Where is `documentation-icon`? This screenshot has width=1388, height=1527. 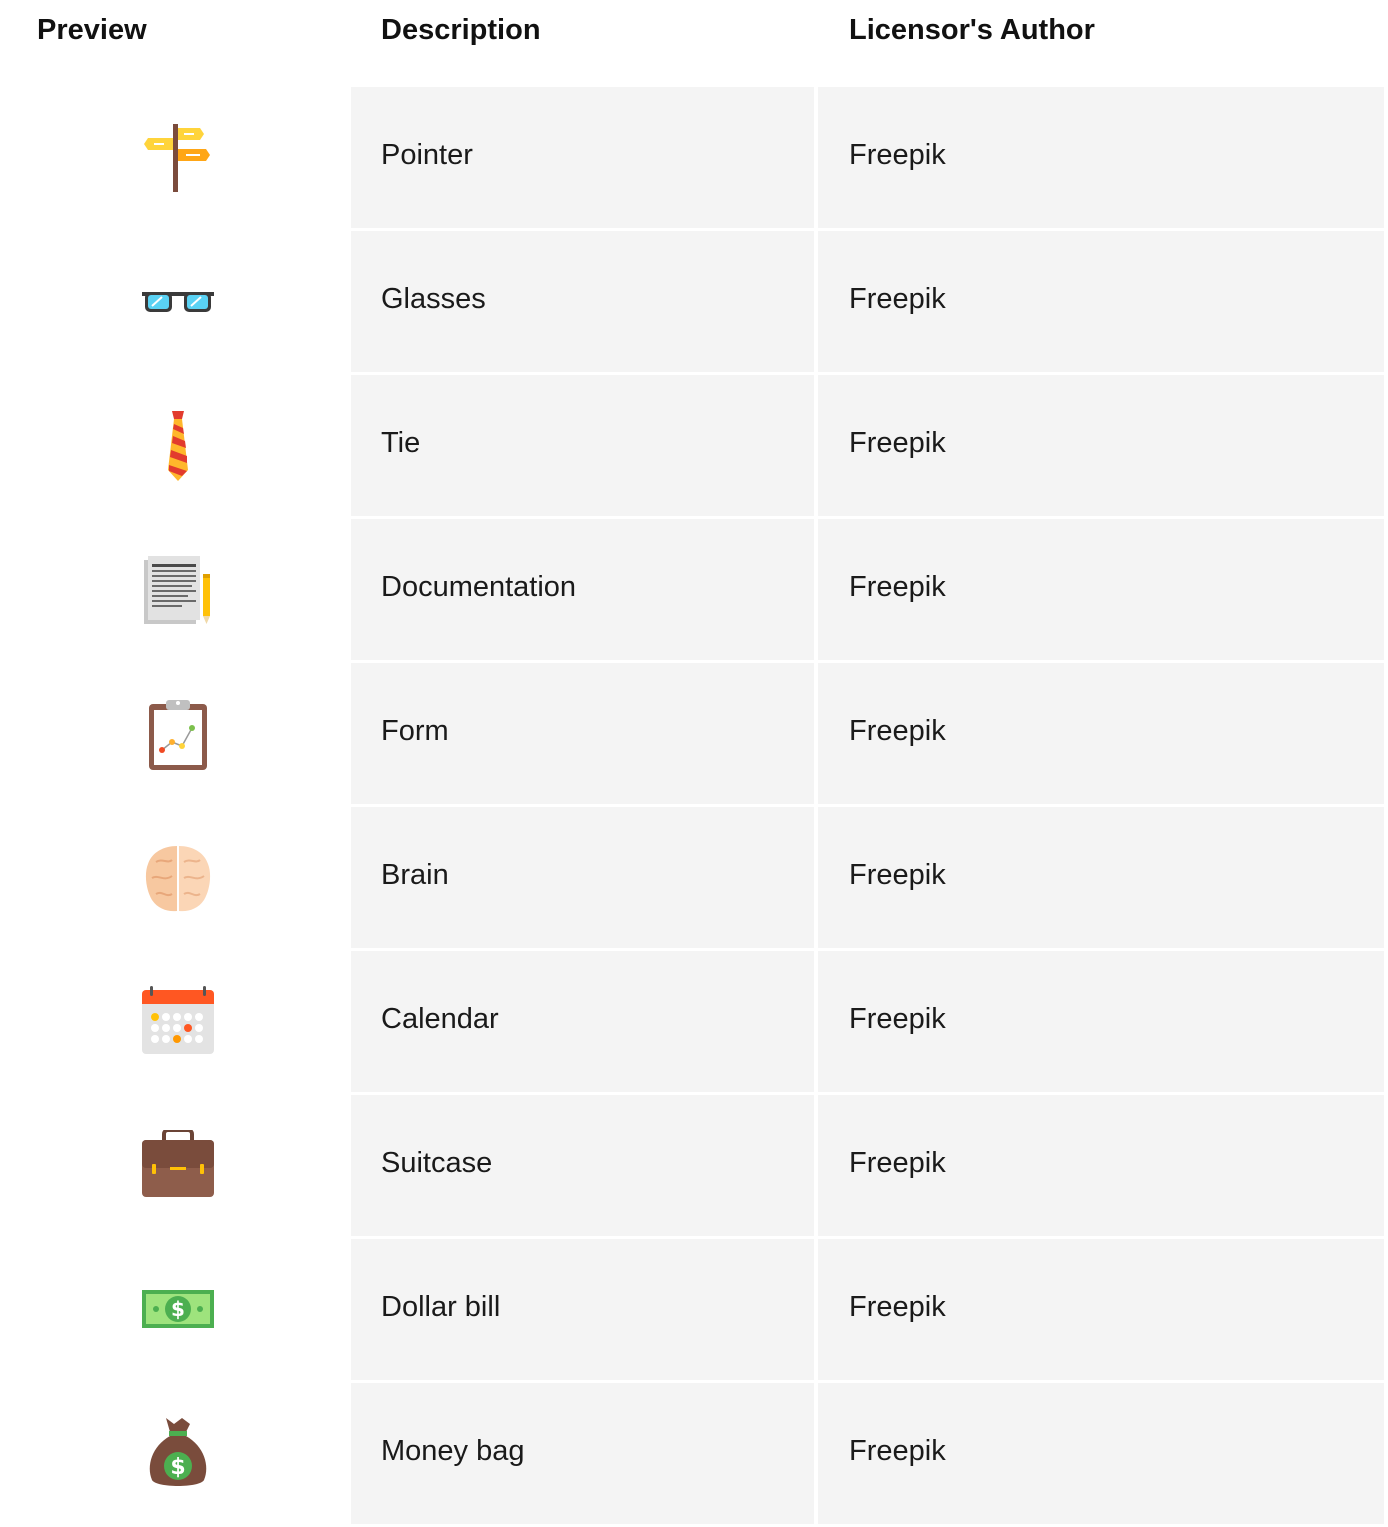
documentation-icon is located at coordinates (178, 590).